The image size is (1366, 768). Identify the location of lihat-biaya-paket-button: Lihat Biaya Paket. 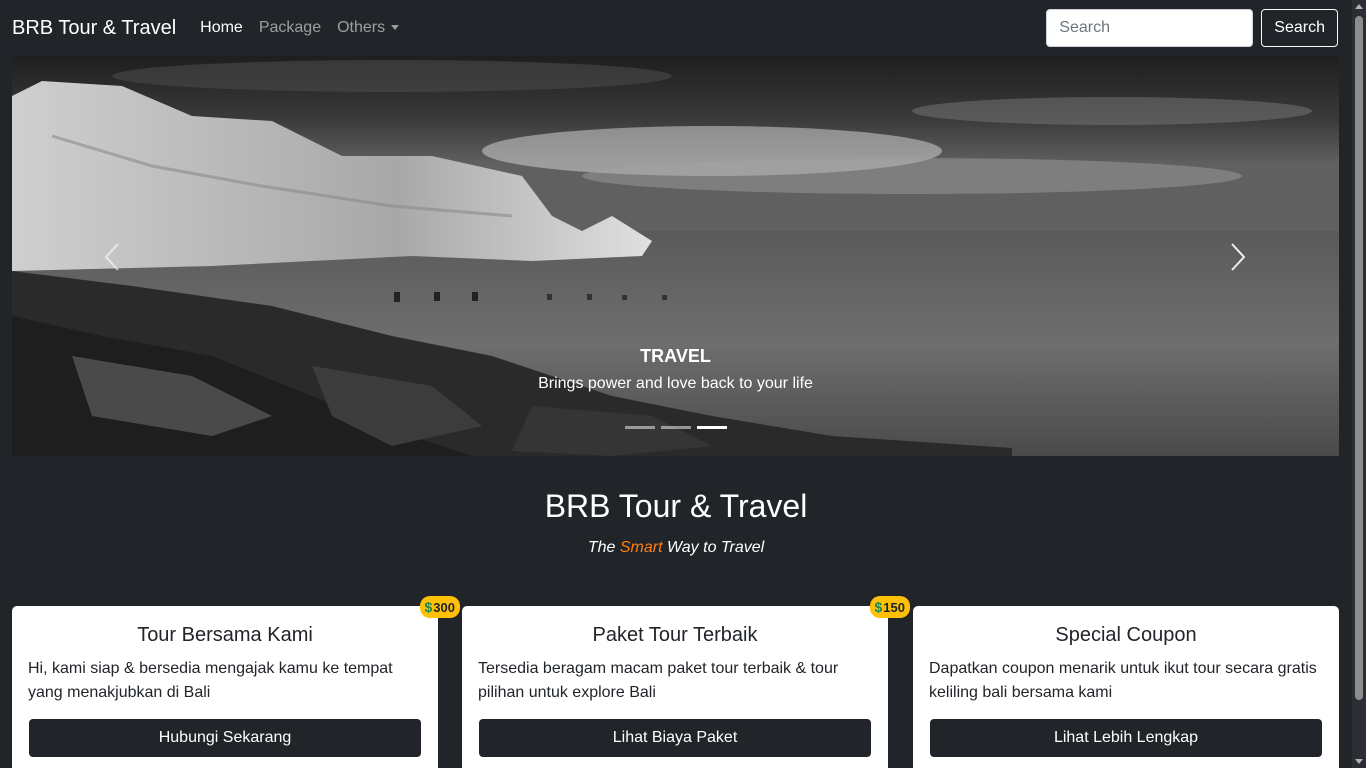
(675, 738).